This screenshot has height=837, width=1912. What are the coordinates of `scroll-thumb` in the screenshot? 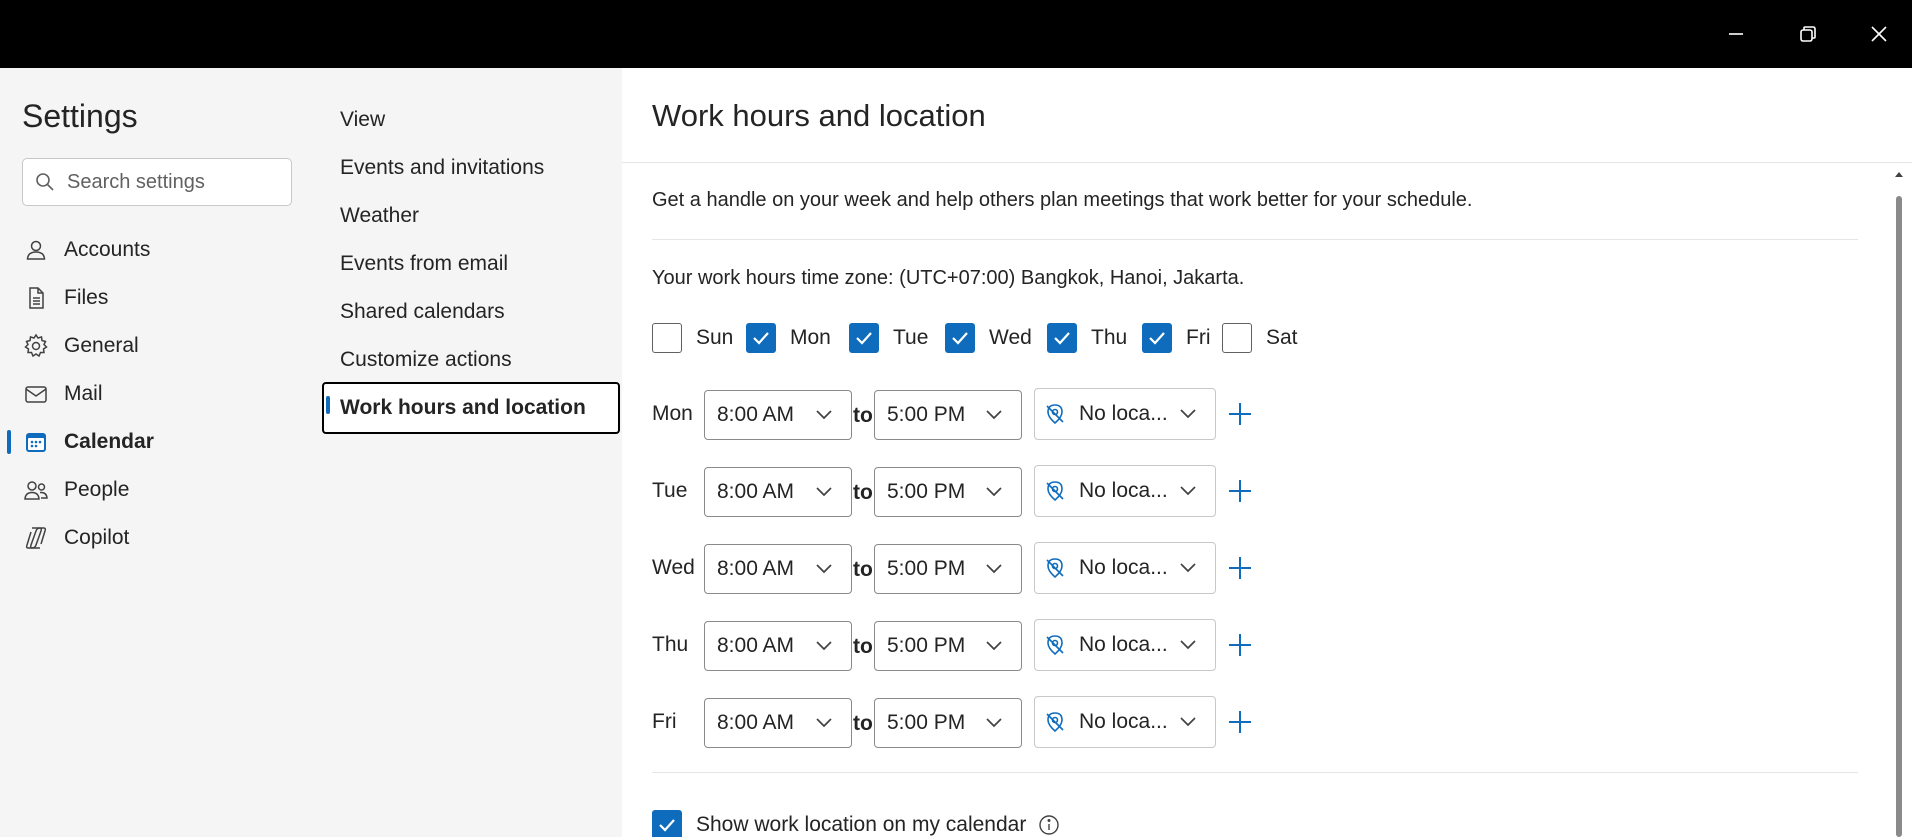 It's located at (1899, 516).